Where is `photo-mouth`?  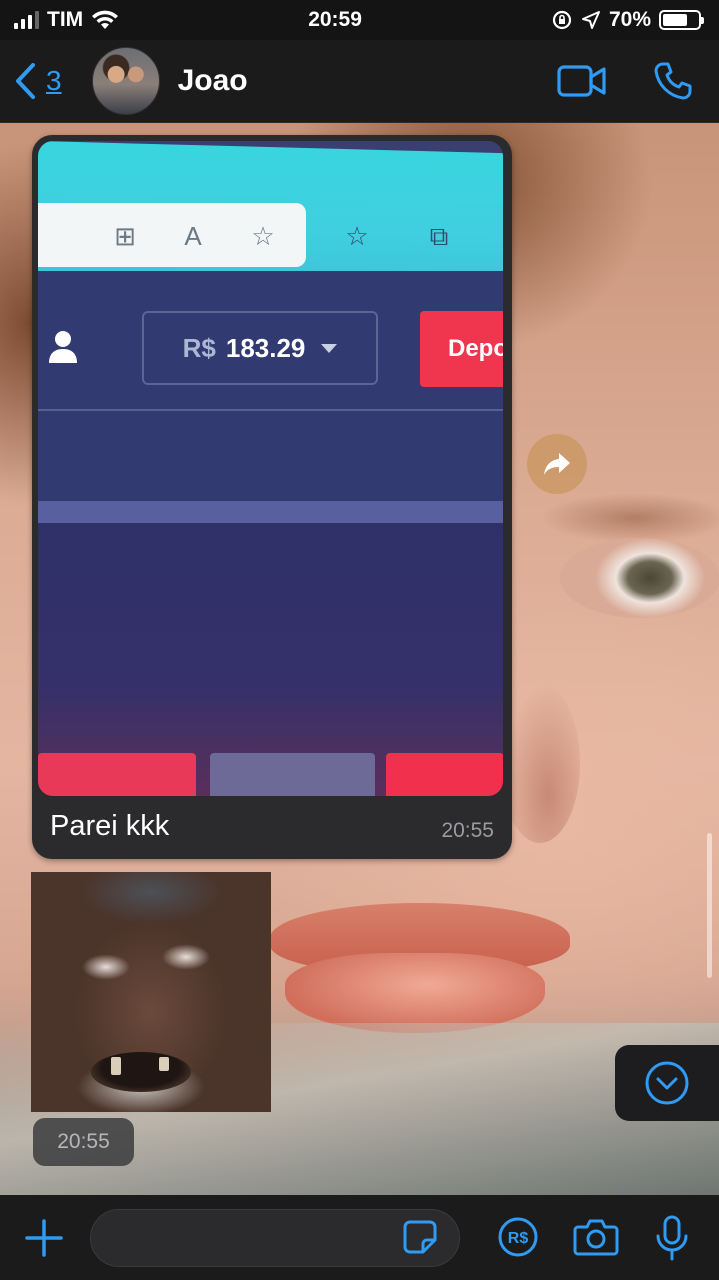
photo-mouth is located at coordinates (141, 1072).